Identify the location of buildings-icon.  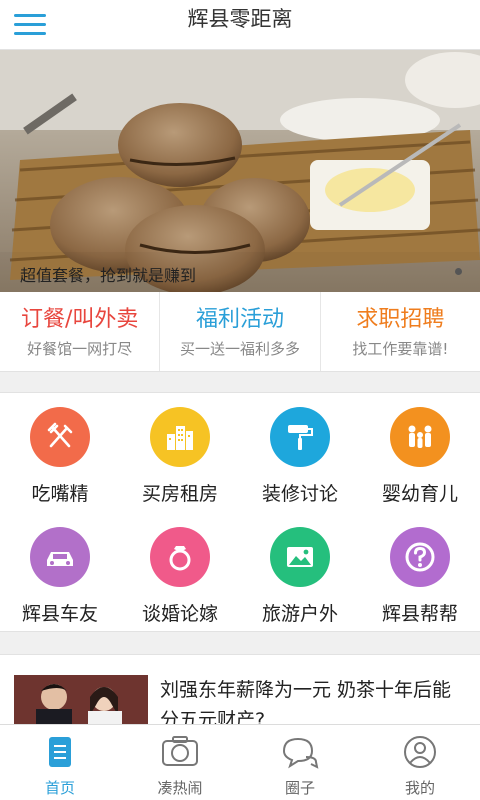
(180, 437).